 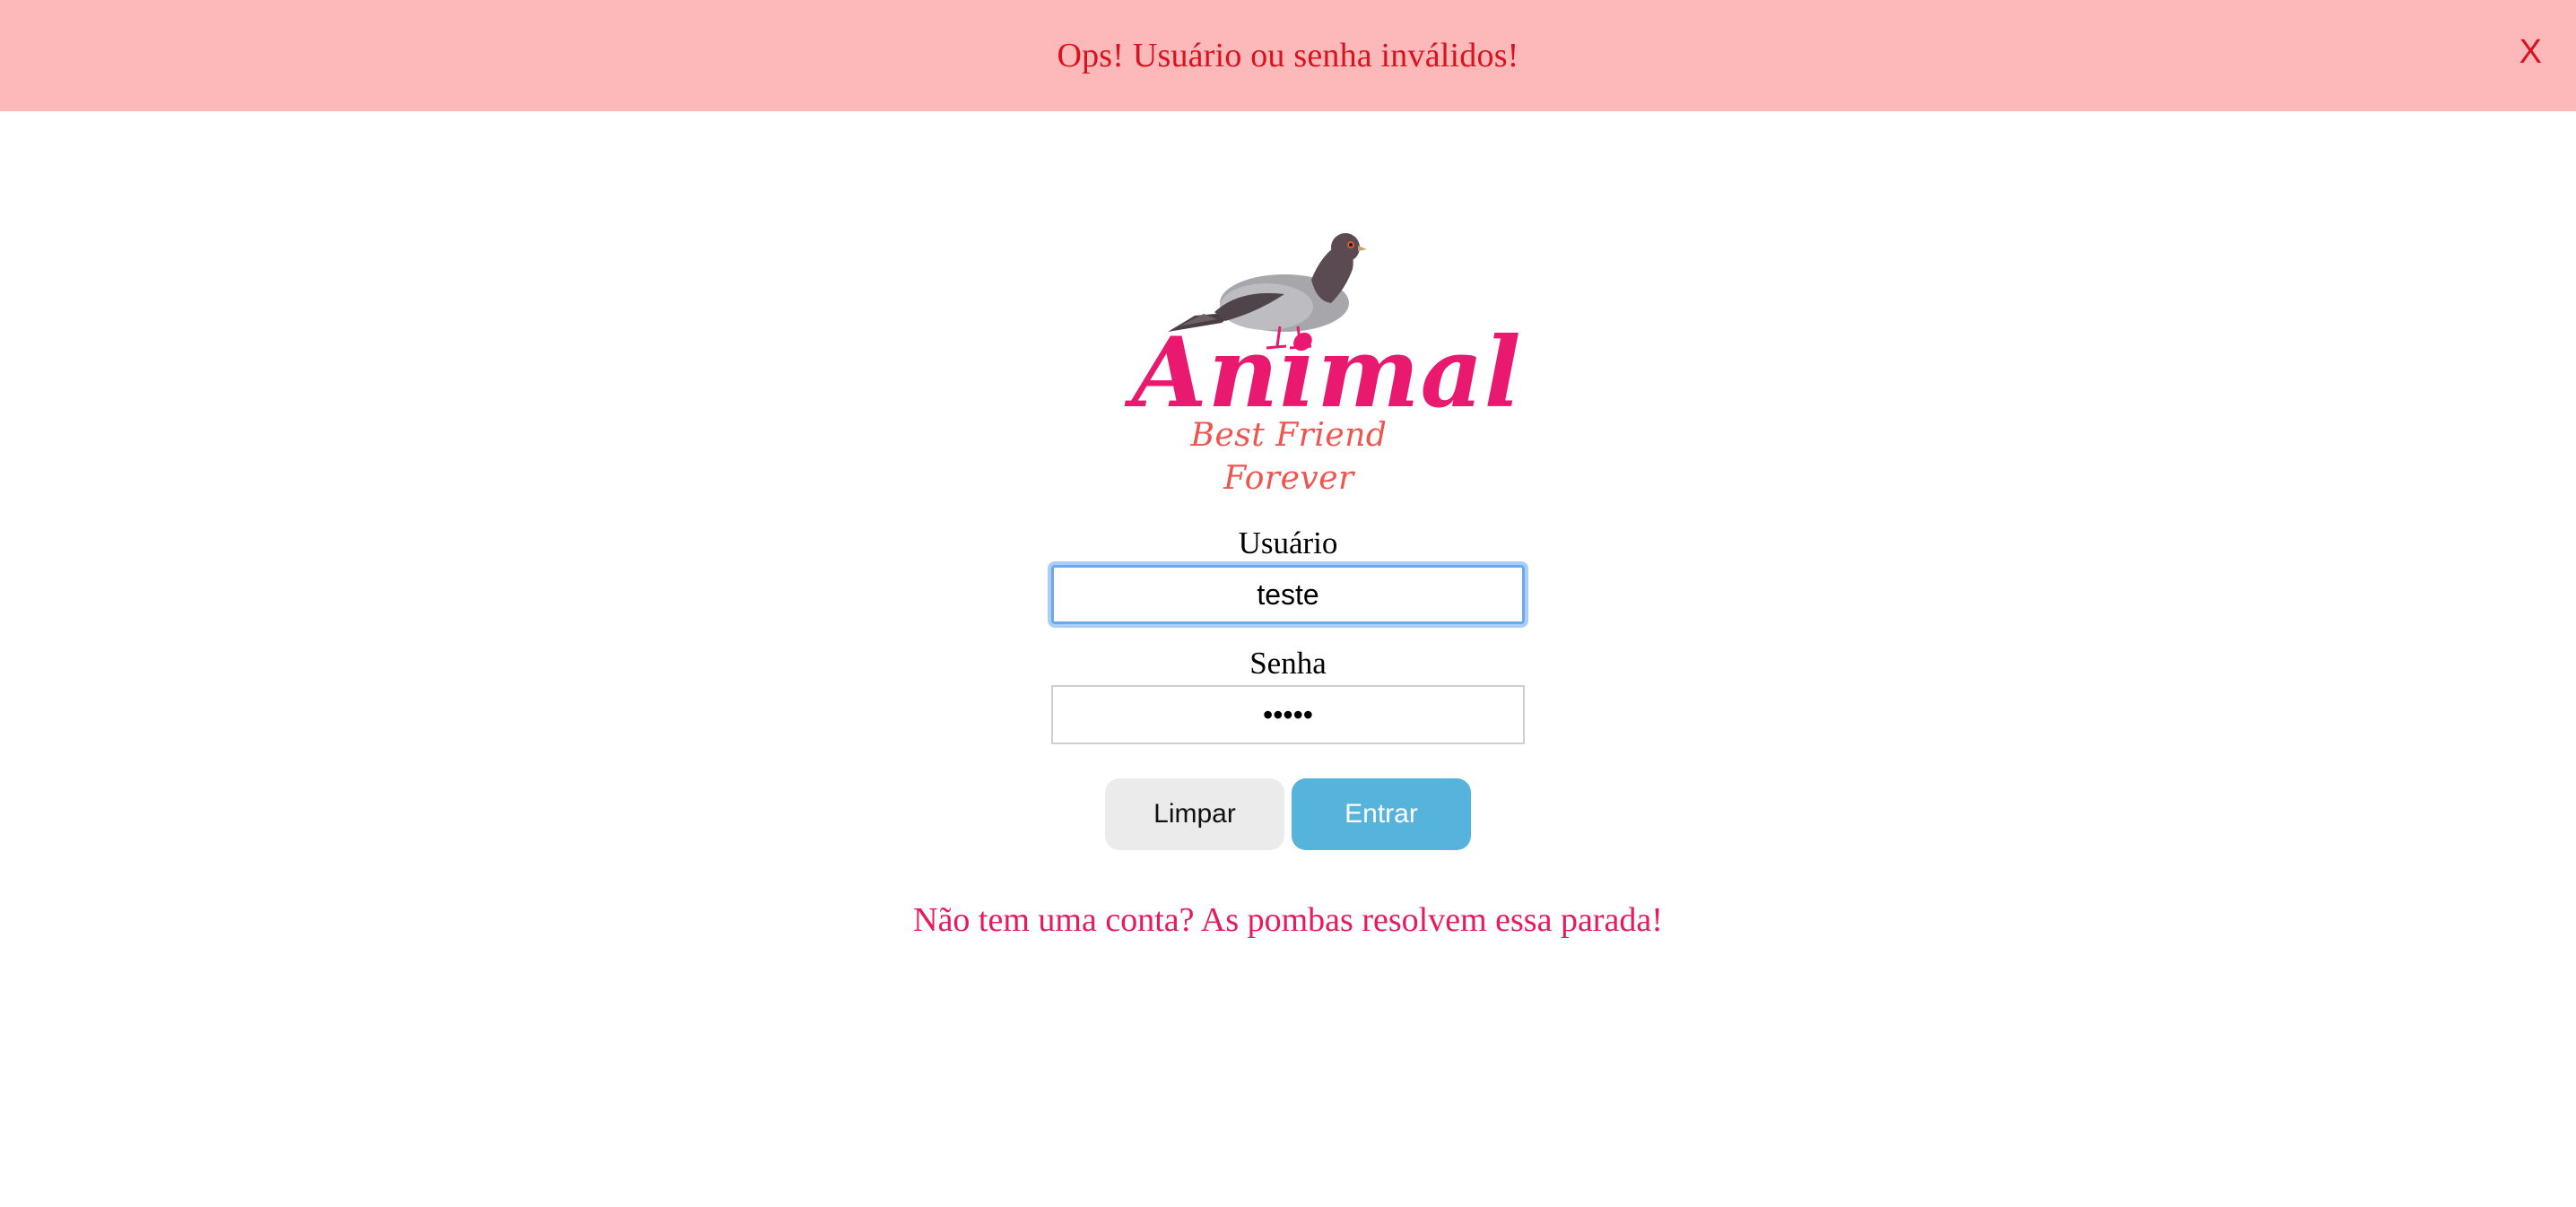 I want to click on login-form: Usuário Senha, so click(x=1288, y=633).